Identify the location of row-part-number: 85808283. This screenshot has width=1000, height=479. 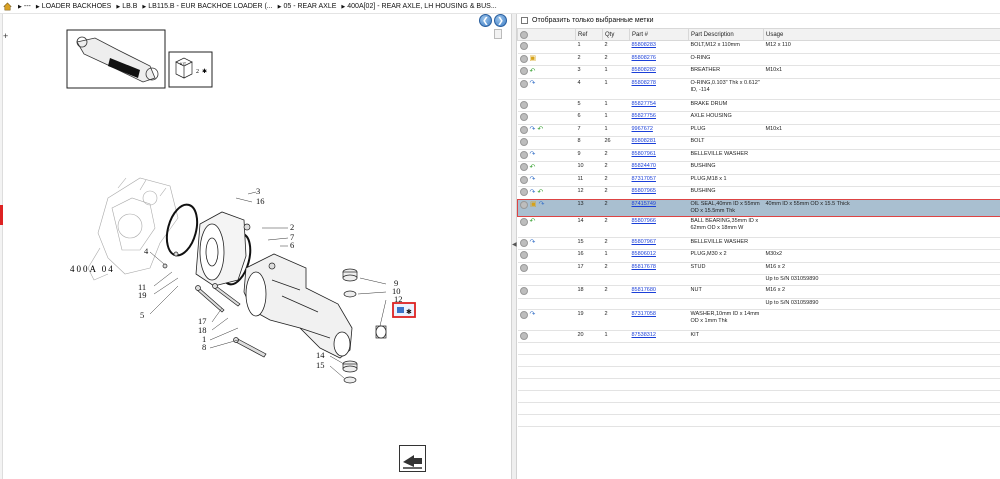
(659, 46).